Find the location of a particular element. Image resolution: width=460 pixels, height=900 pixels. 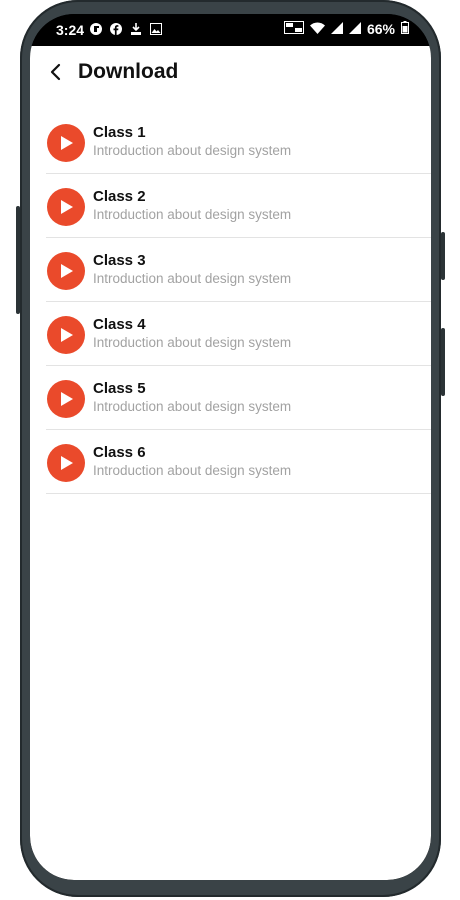

class-title: Class 6 is located at coordinates (119, 452).